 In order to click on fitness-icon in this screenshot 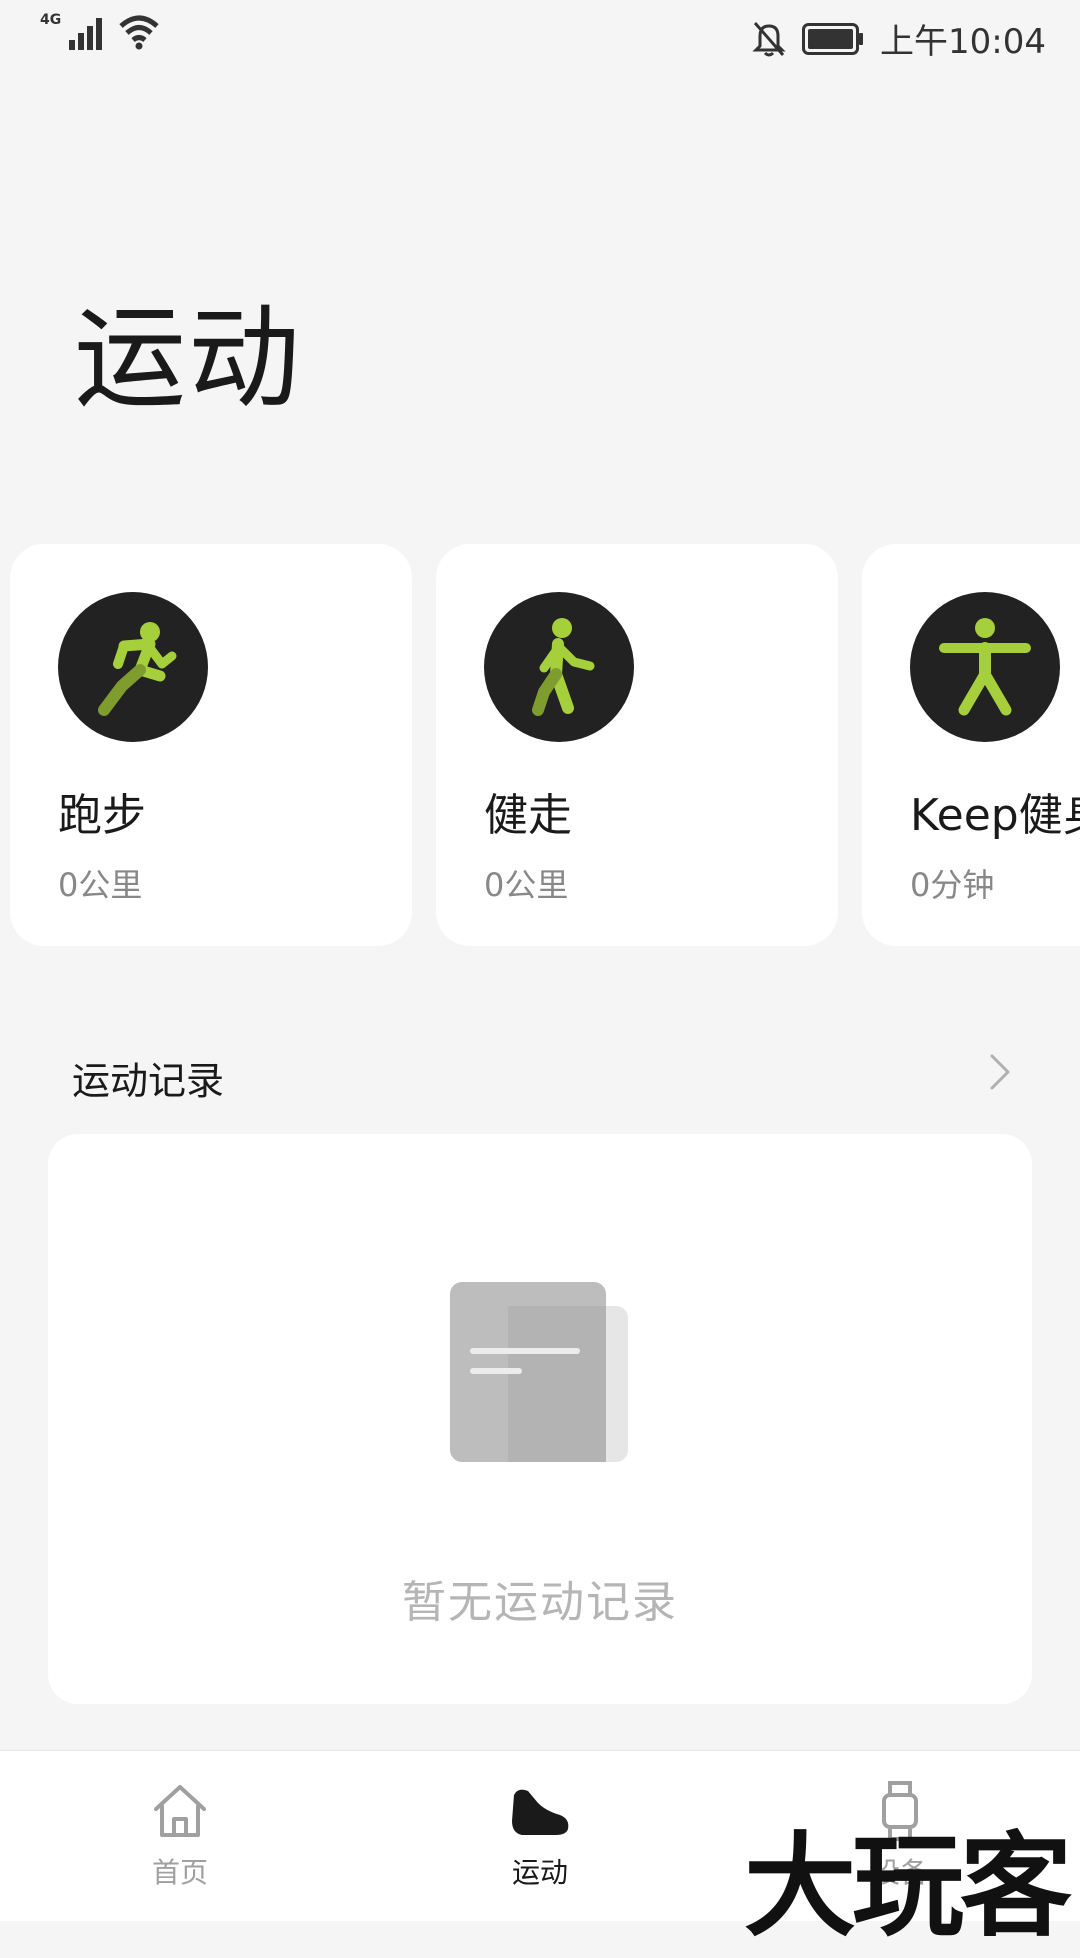, I will do `click(985, 667)`.